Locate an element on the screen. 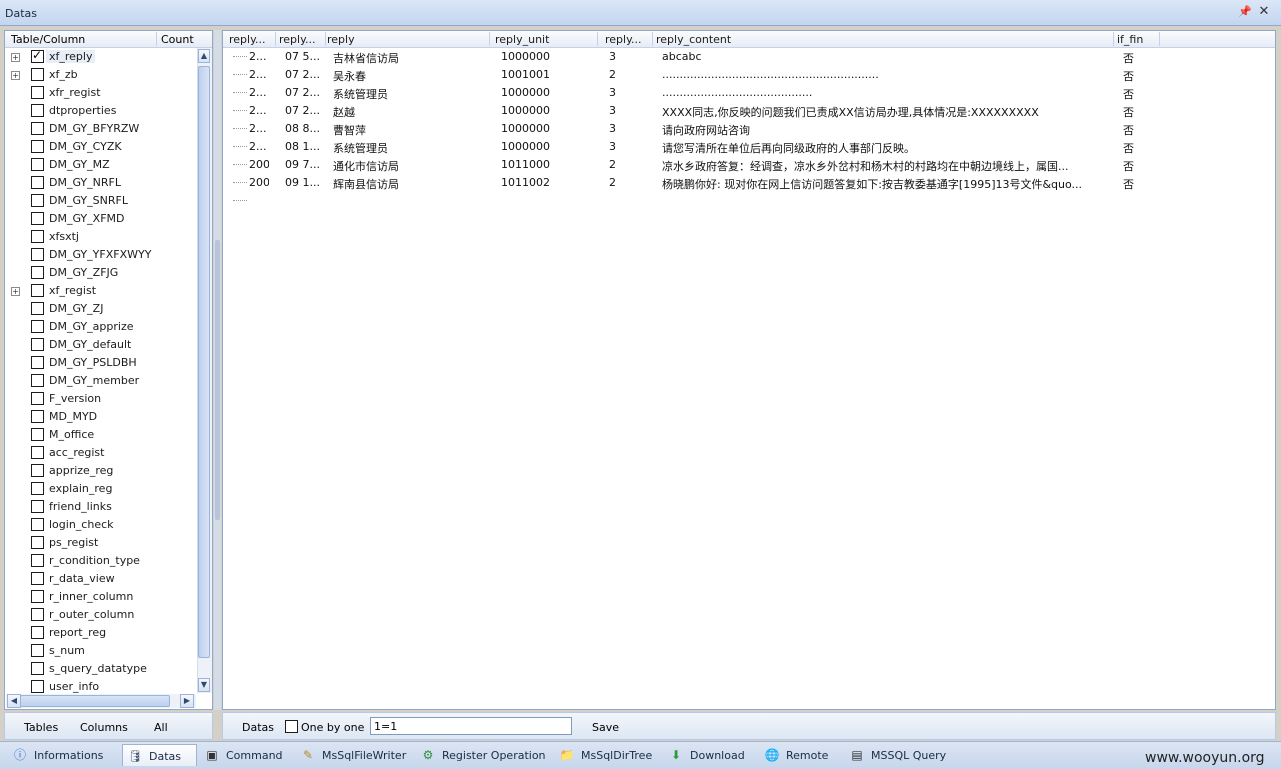  table-cell: 赵越 is located at coordinates (410, 112).